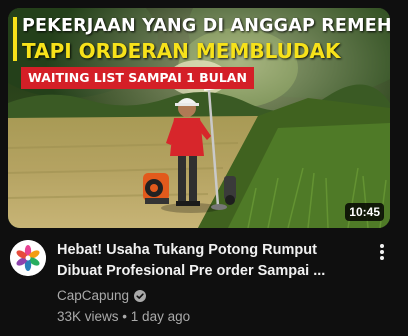 The width and height of the screenshot is (408, 336). What do you see at coordinates (137, 78) in the screenshot?
I see `thumbnail-banner: WAITING LIST SAMPAI 1 BULAN` at bounding box center [137, 78].